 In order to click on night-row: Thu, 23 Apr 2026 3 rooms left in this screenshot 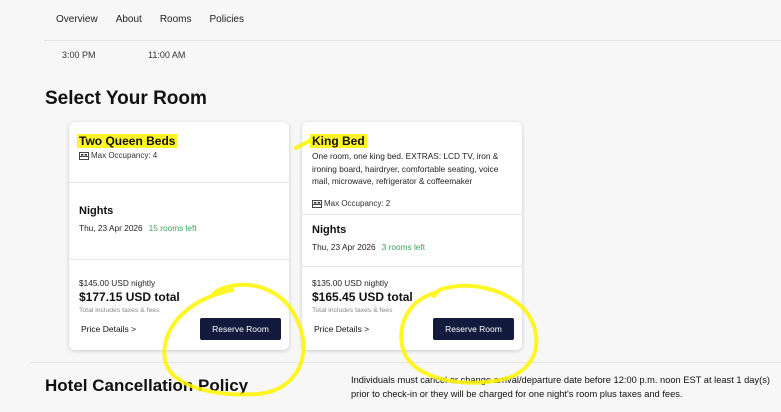, I will do `click(368, 247)`.